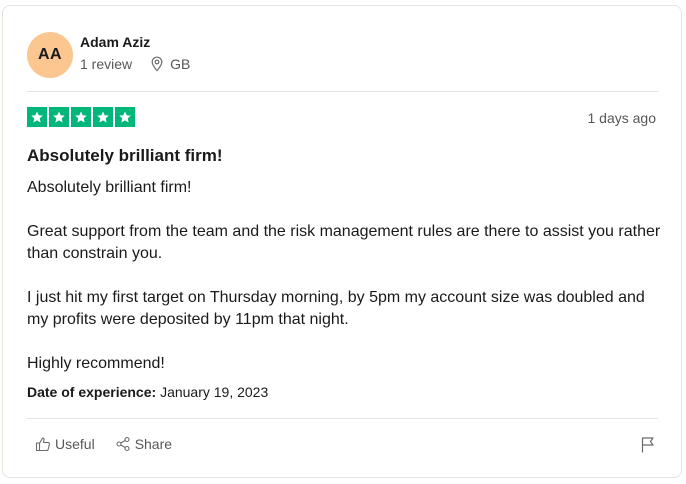  What do you see at coordinates (214, 392) in the screenshot?
I see `experience-date: January 19, 2023` at bounding box center [214, 392].